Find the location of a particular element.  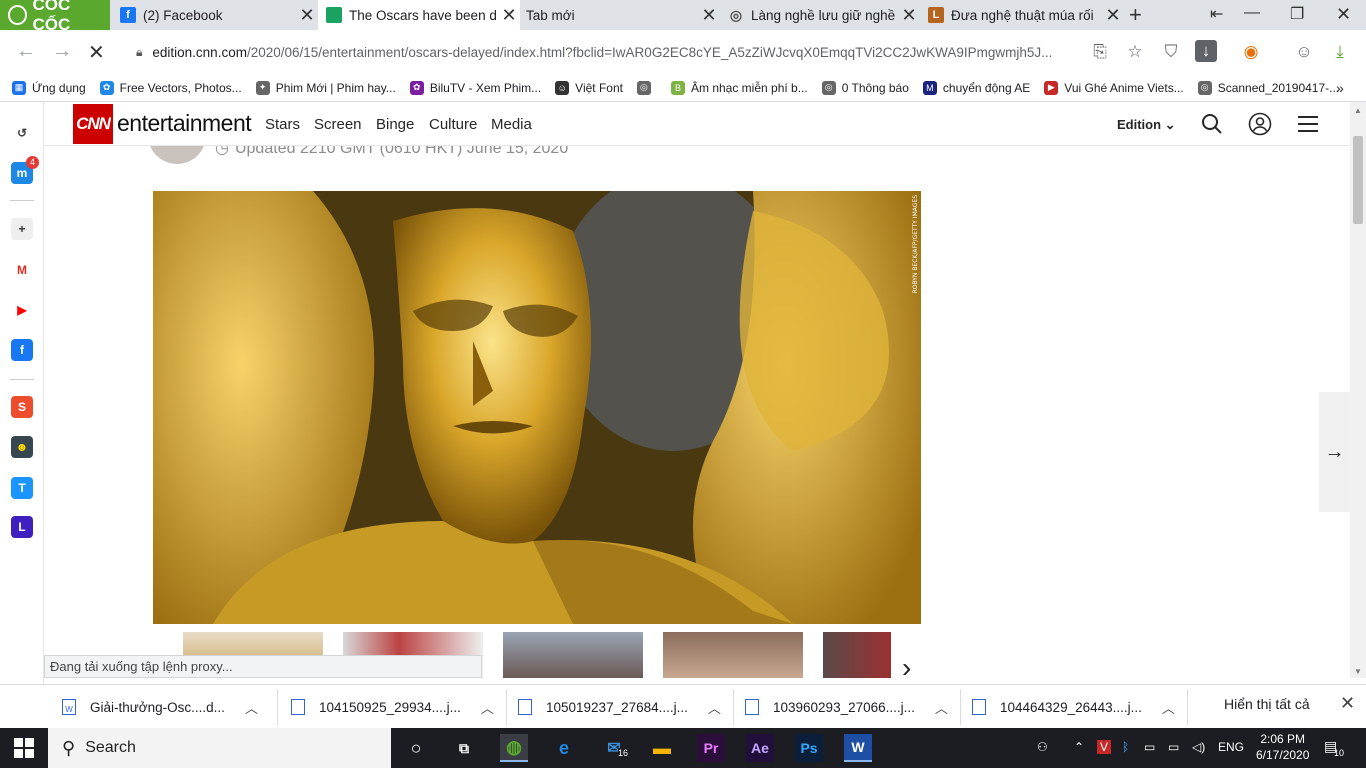

shopee-icon: S is located at coordinates (22, 407).